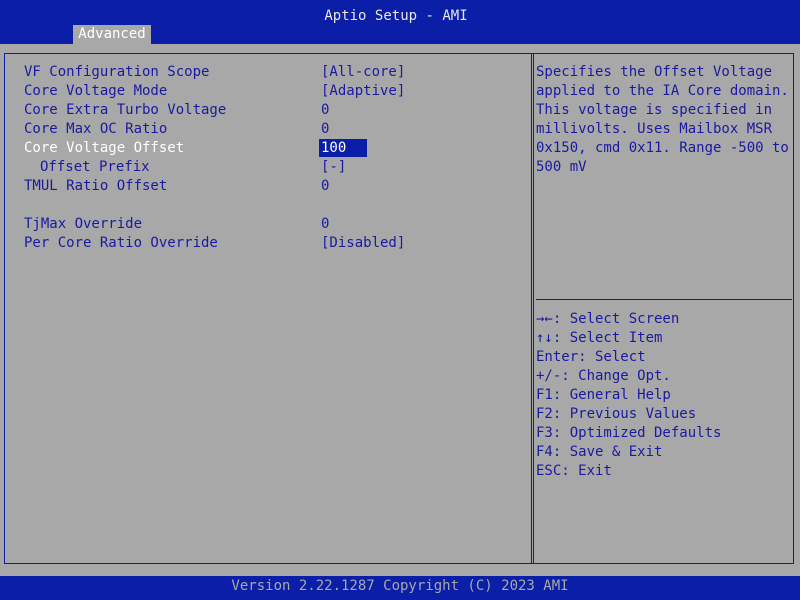 This screenshot has width=800, height=600. What do you see at coordinates (591, 357) in the screenshot?
I see `key-hint-enter: Enter: Select` at bounding box center [591, 357].